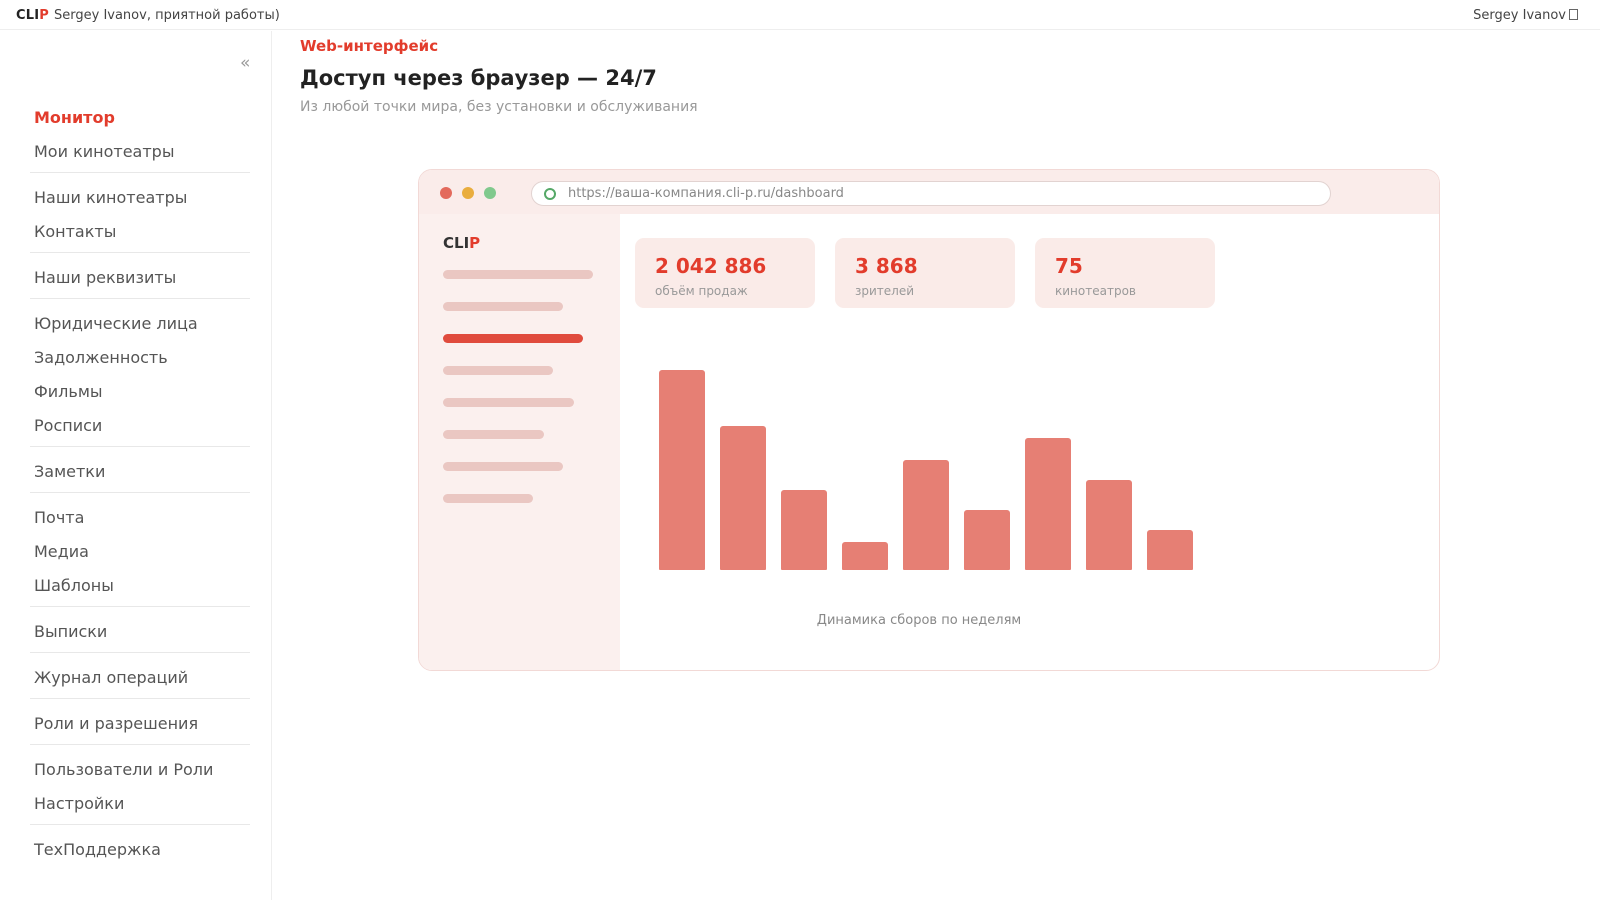  I want to click on sidebar-item: Роли и разрешения, so click(140, 724).